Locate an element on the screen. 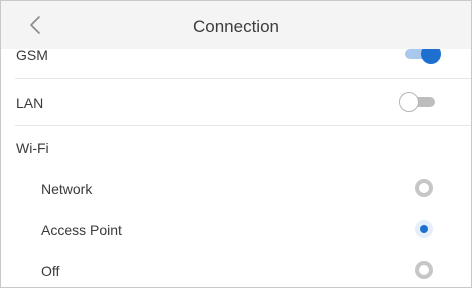 The height and width of the screenshot is (288, 472). back-button is located at coordinates (36, 25).